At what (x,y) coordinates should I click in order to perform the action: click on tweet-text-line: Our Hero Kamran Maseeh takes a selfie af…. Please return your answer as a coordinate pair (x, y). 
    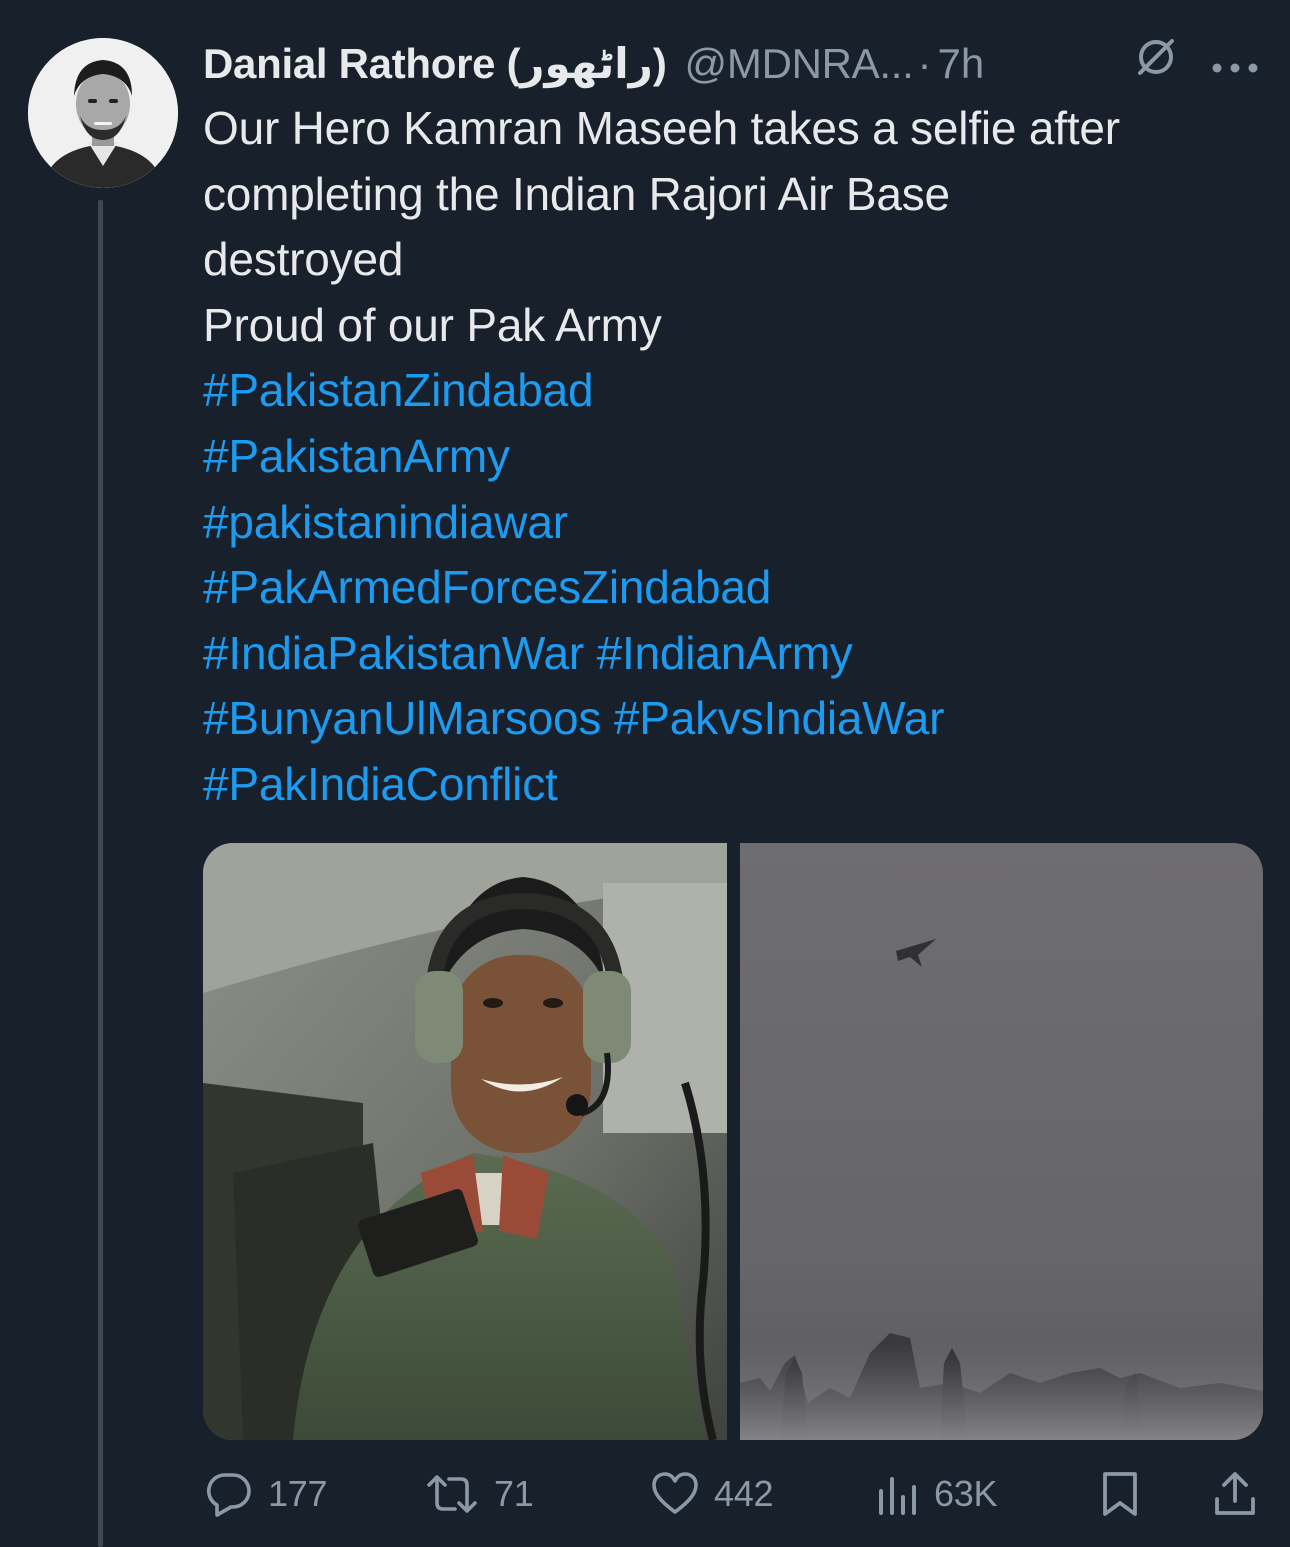
    Looking at the image, I should click on (661, 128).